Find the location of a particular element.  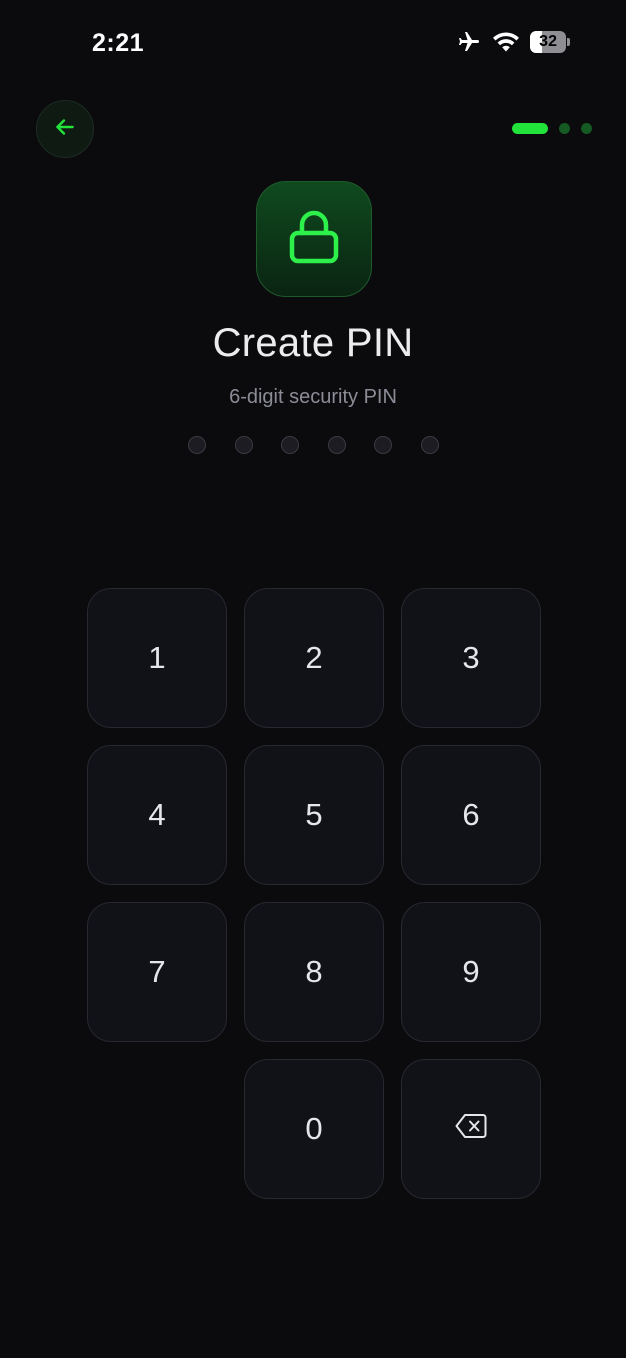

back-button is located at coordinates (65, 129).